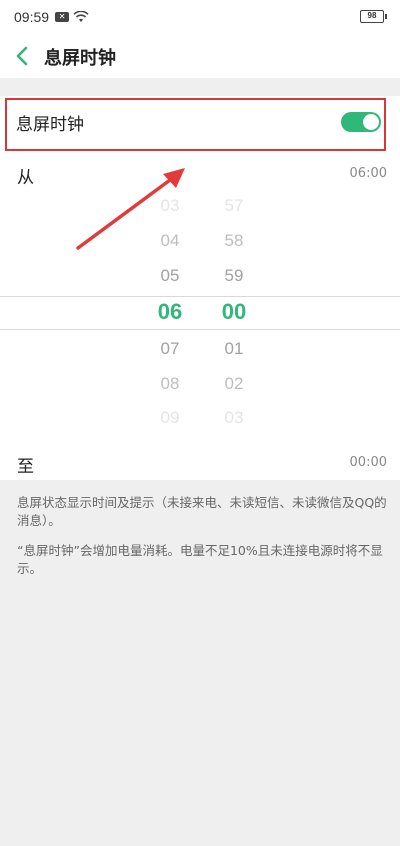 The height and width of the screenshot is (846, 400). I want to click on note-text: 息屏状态显示时间及提示（未接来电、未读短信、未读微信及QQ的消息）。, so click(202, 511).